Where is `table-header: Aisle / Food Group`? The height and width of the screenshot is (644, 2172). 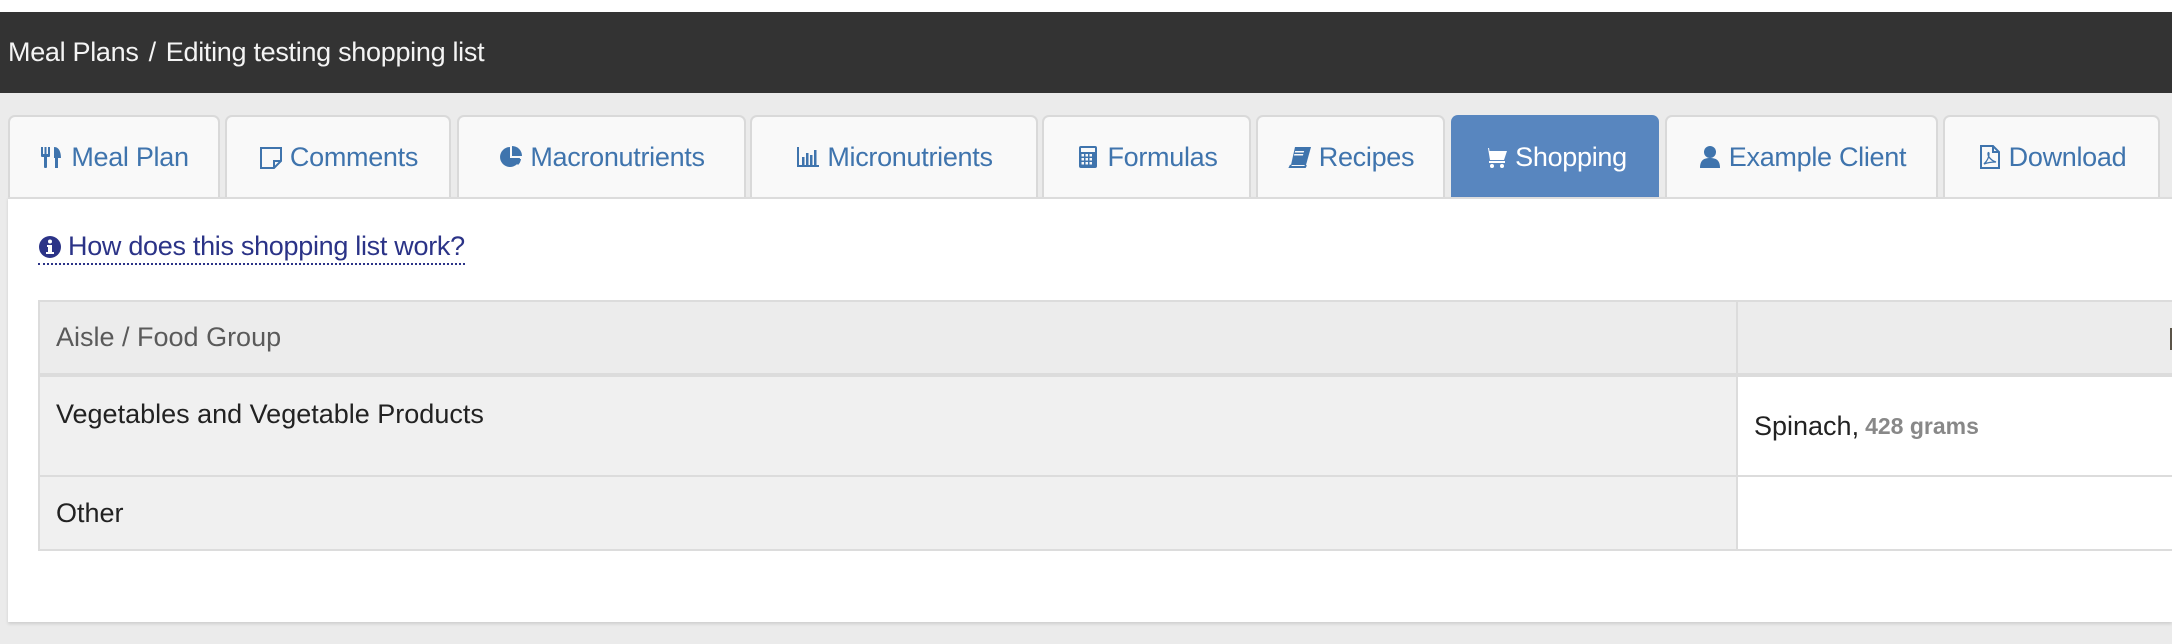
table-header: Aisle / Food Group is located at coordinates (1106, 339).